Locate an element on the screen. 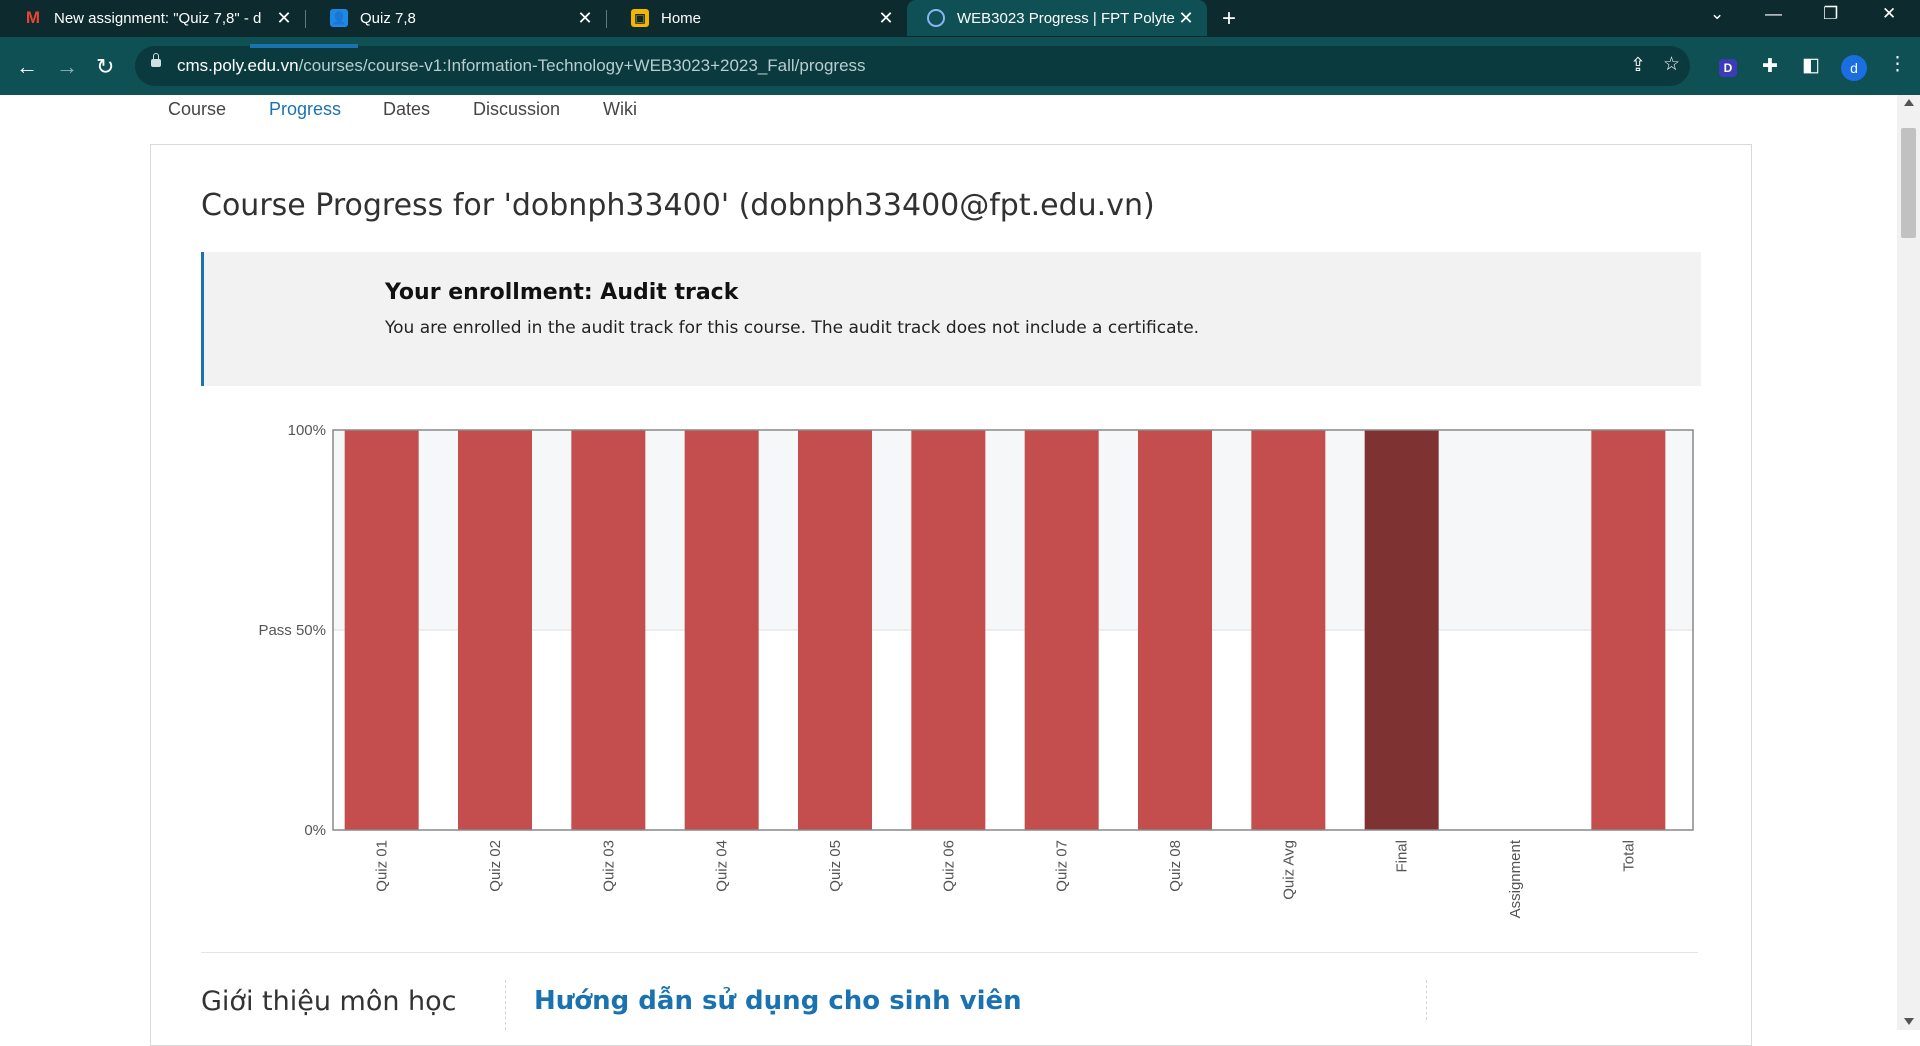 The height and width of the screenshot is (1046, 1920). x-tick-label: Quiz 07 is located at coordinates (1062, 866).